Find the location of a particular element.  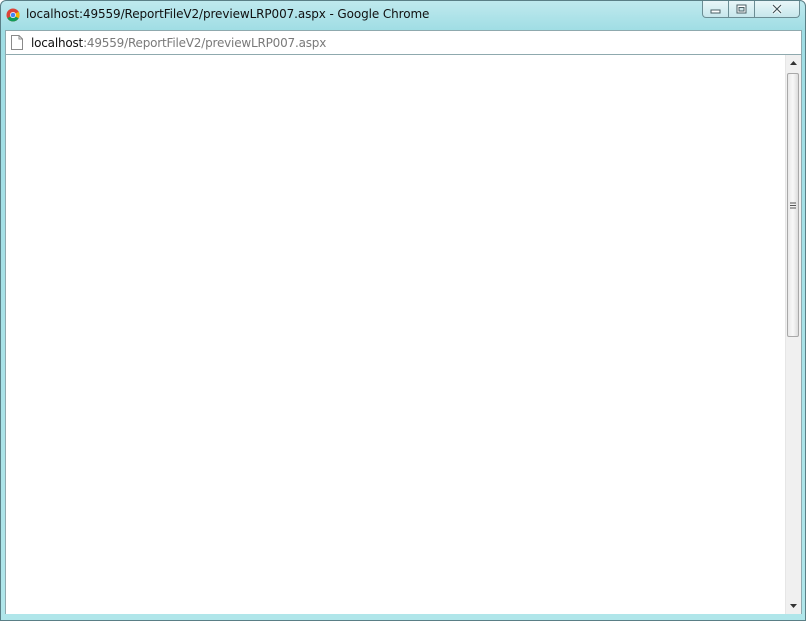

maximize-icon is located at coordinates (741, 9).